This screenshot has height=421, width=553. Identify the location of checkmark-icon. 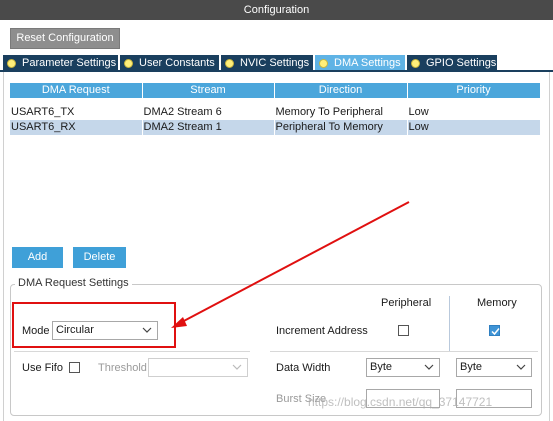
(495, 332).